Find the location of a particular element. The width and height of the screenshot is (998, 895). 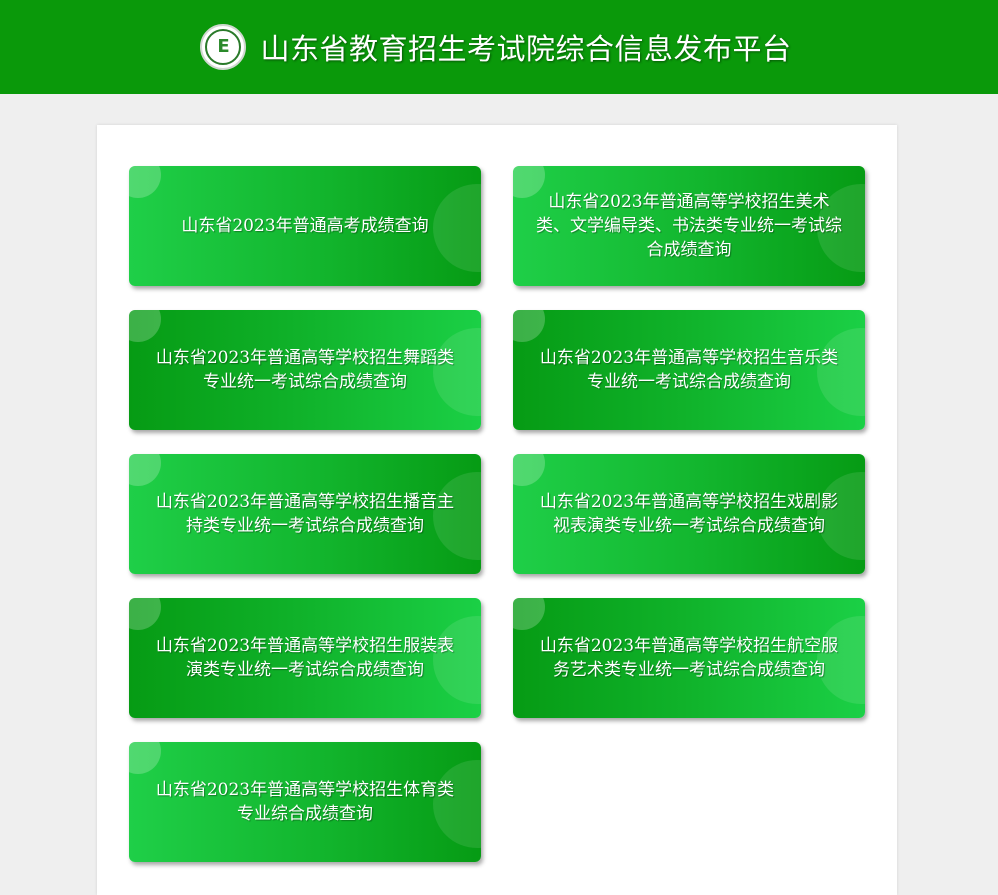

query-card-label: 山东省2023年普通高等学校招生服装表演类专业统一考试综合成绩查询 is located at coordinates (305, 658).